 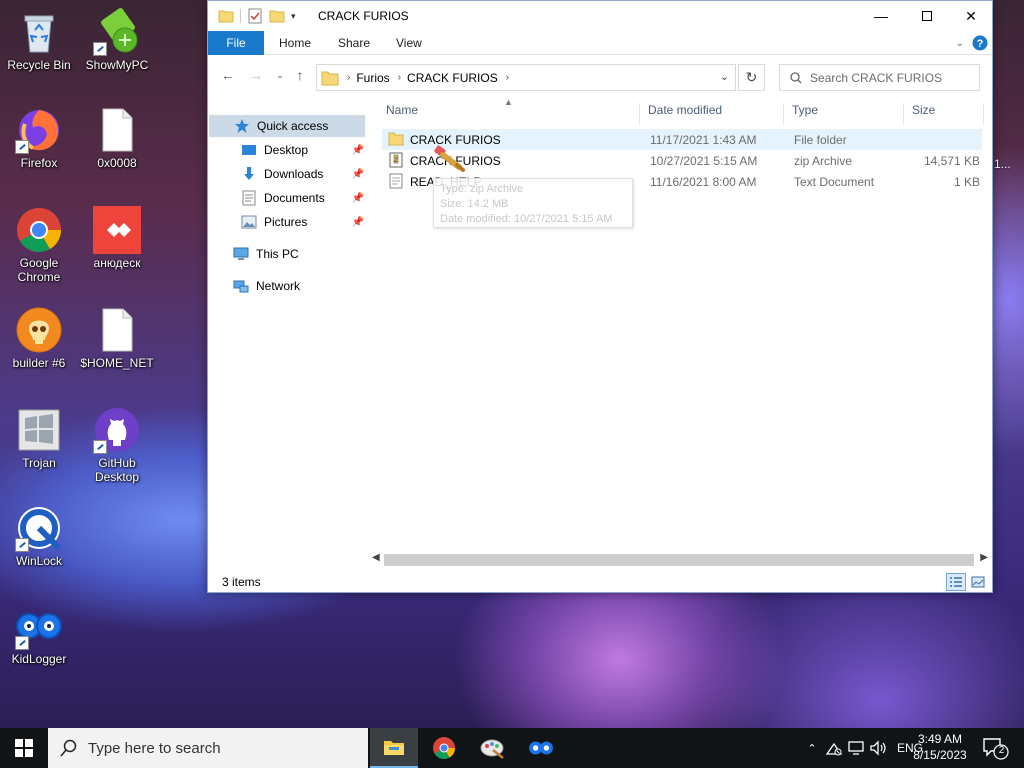 I want to click on firefox-icon, so click(x=39, y=130).